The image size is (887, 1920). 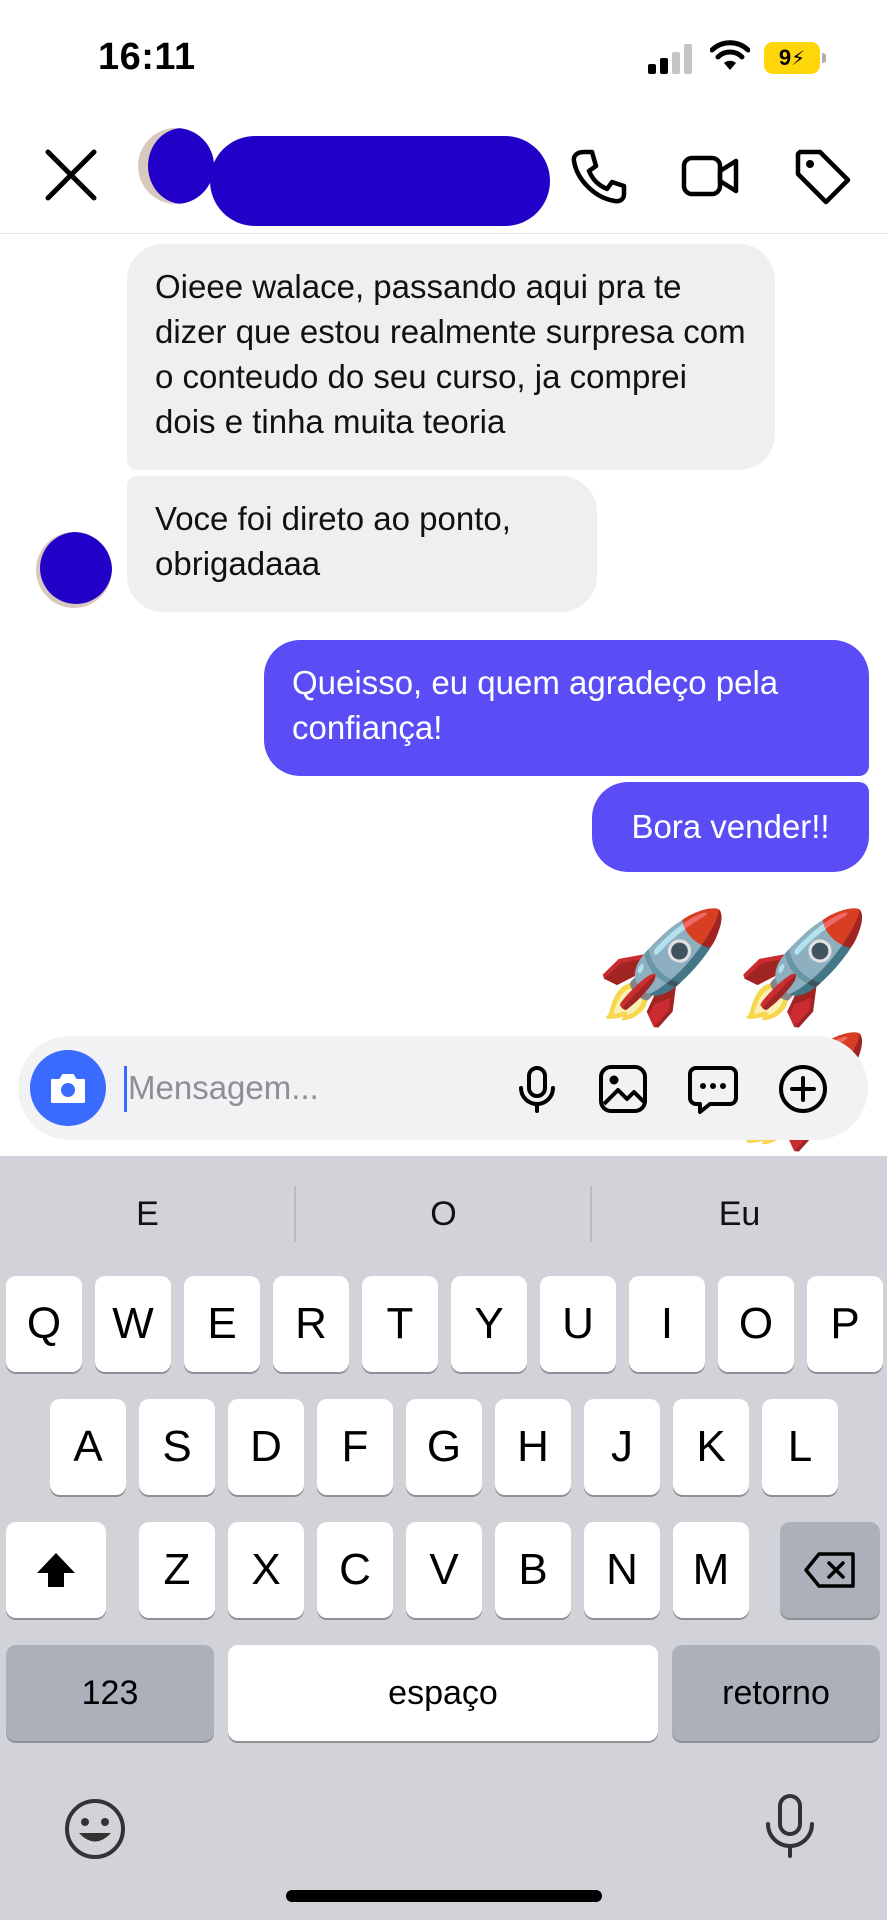 I want to click on status-time: 16:11, so click(x=147, y=57).